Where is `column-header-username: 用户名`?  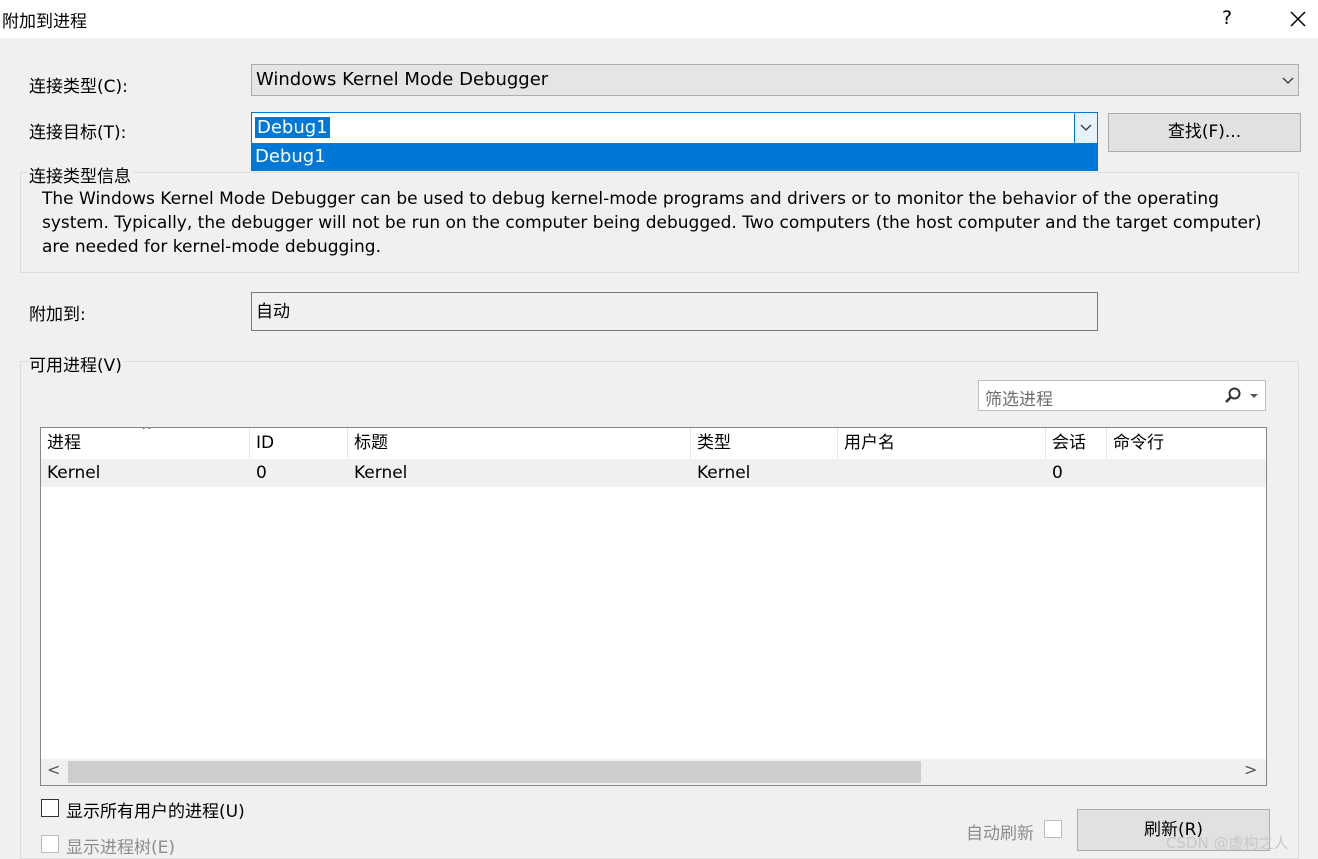
column-header-username: 用户名 is located at coordinates (942, 443).